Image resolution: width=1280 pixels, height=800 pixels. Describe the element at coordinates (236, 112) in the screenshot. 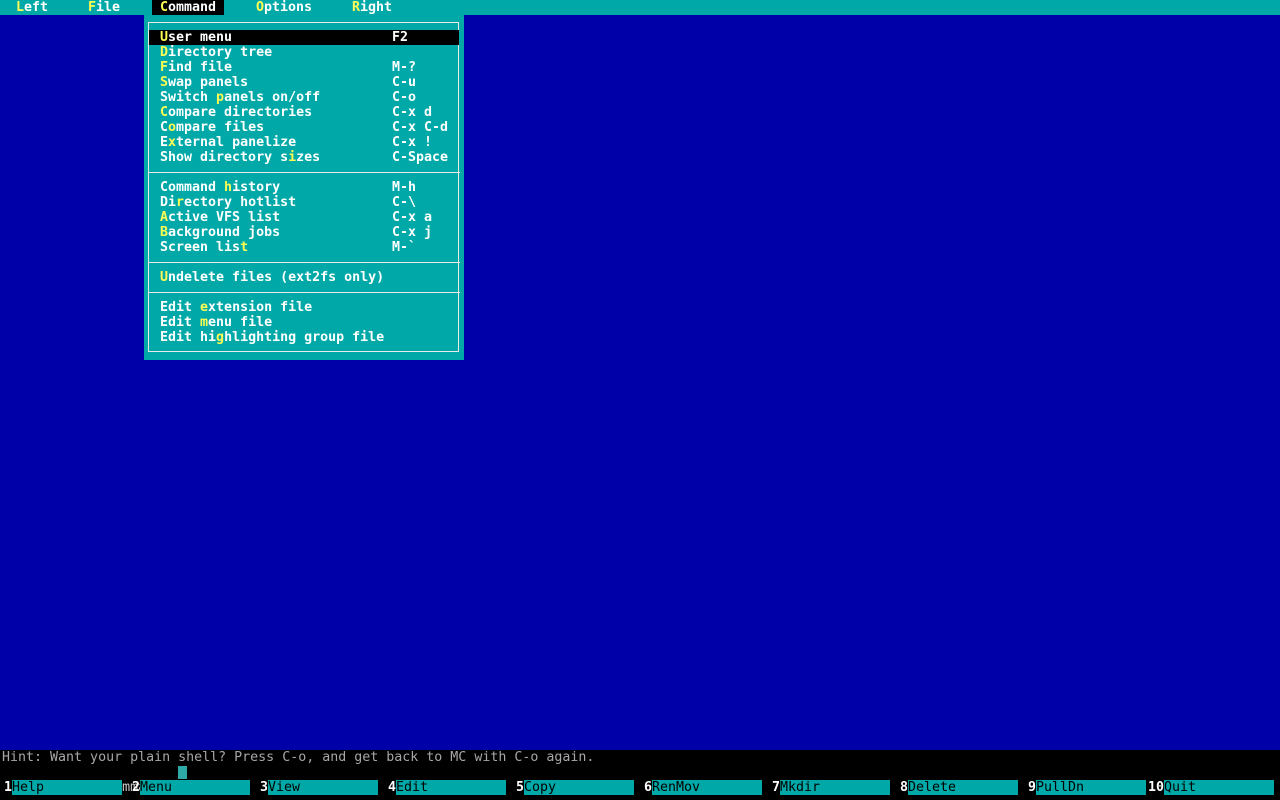

I see `menu-item-label: Compare directories` at that location.